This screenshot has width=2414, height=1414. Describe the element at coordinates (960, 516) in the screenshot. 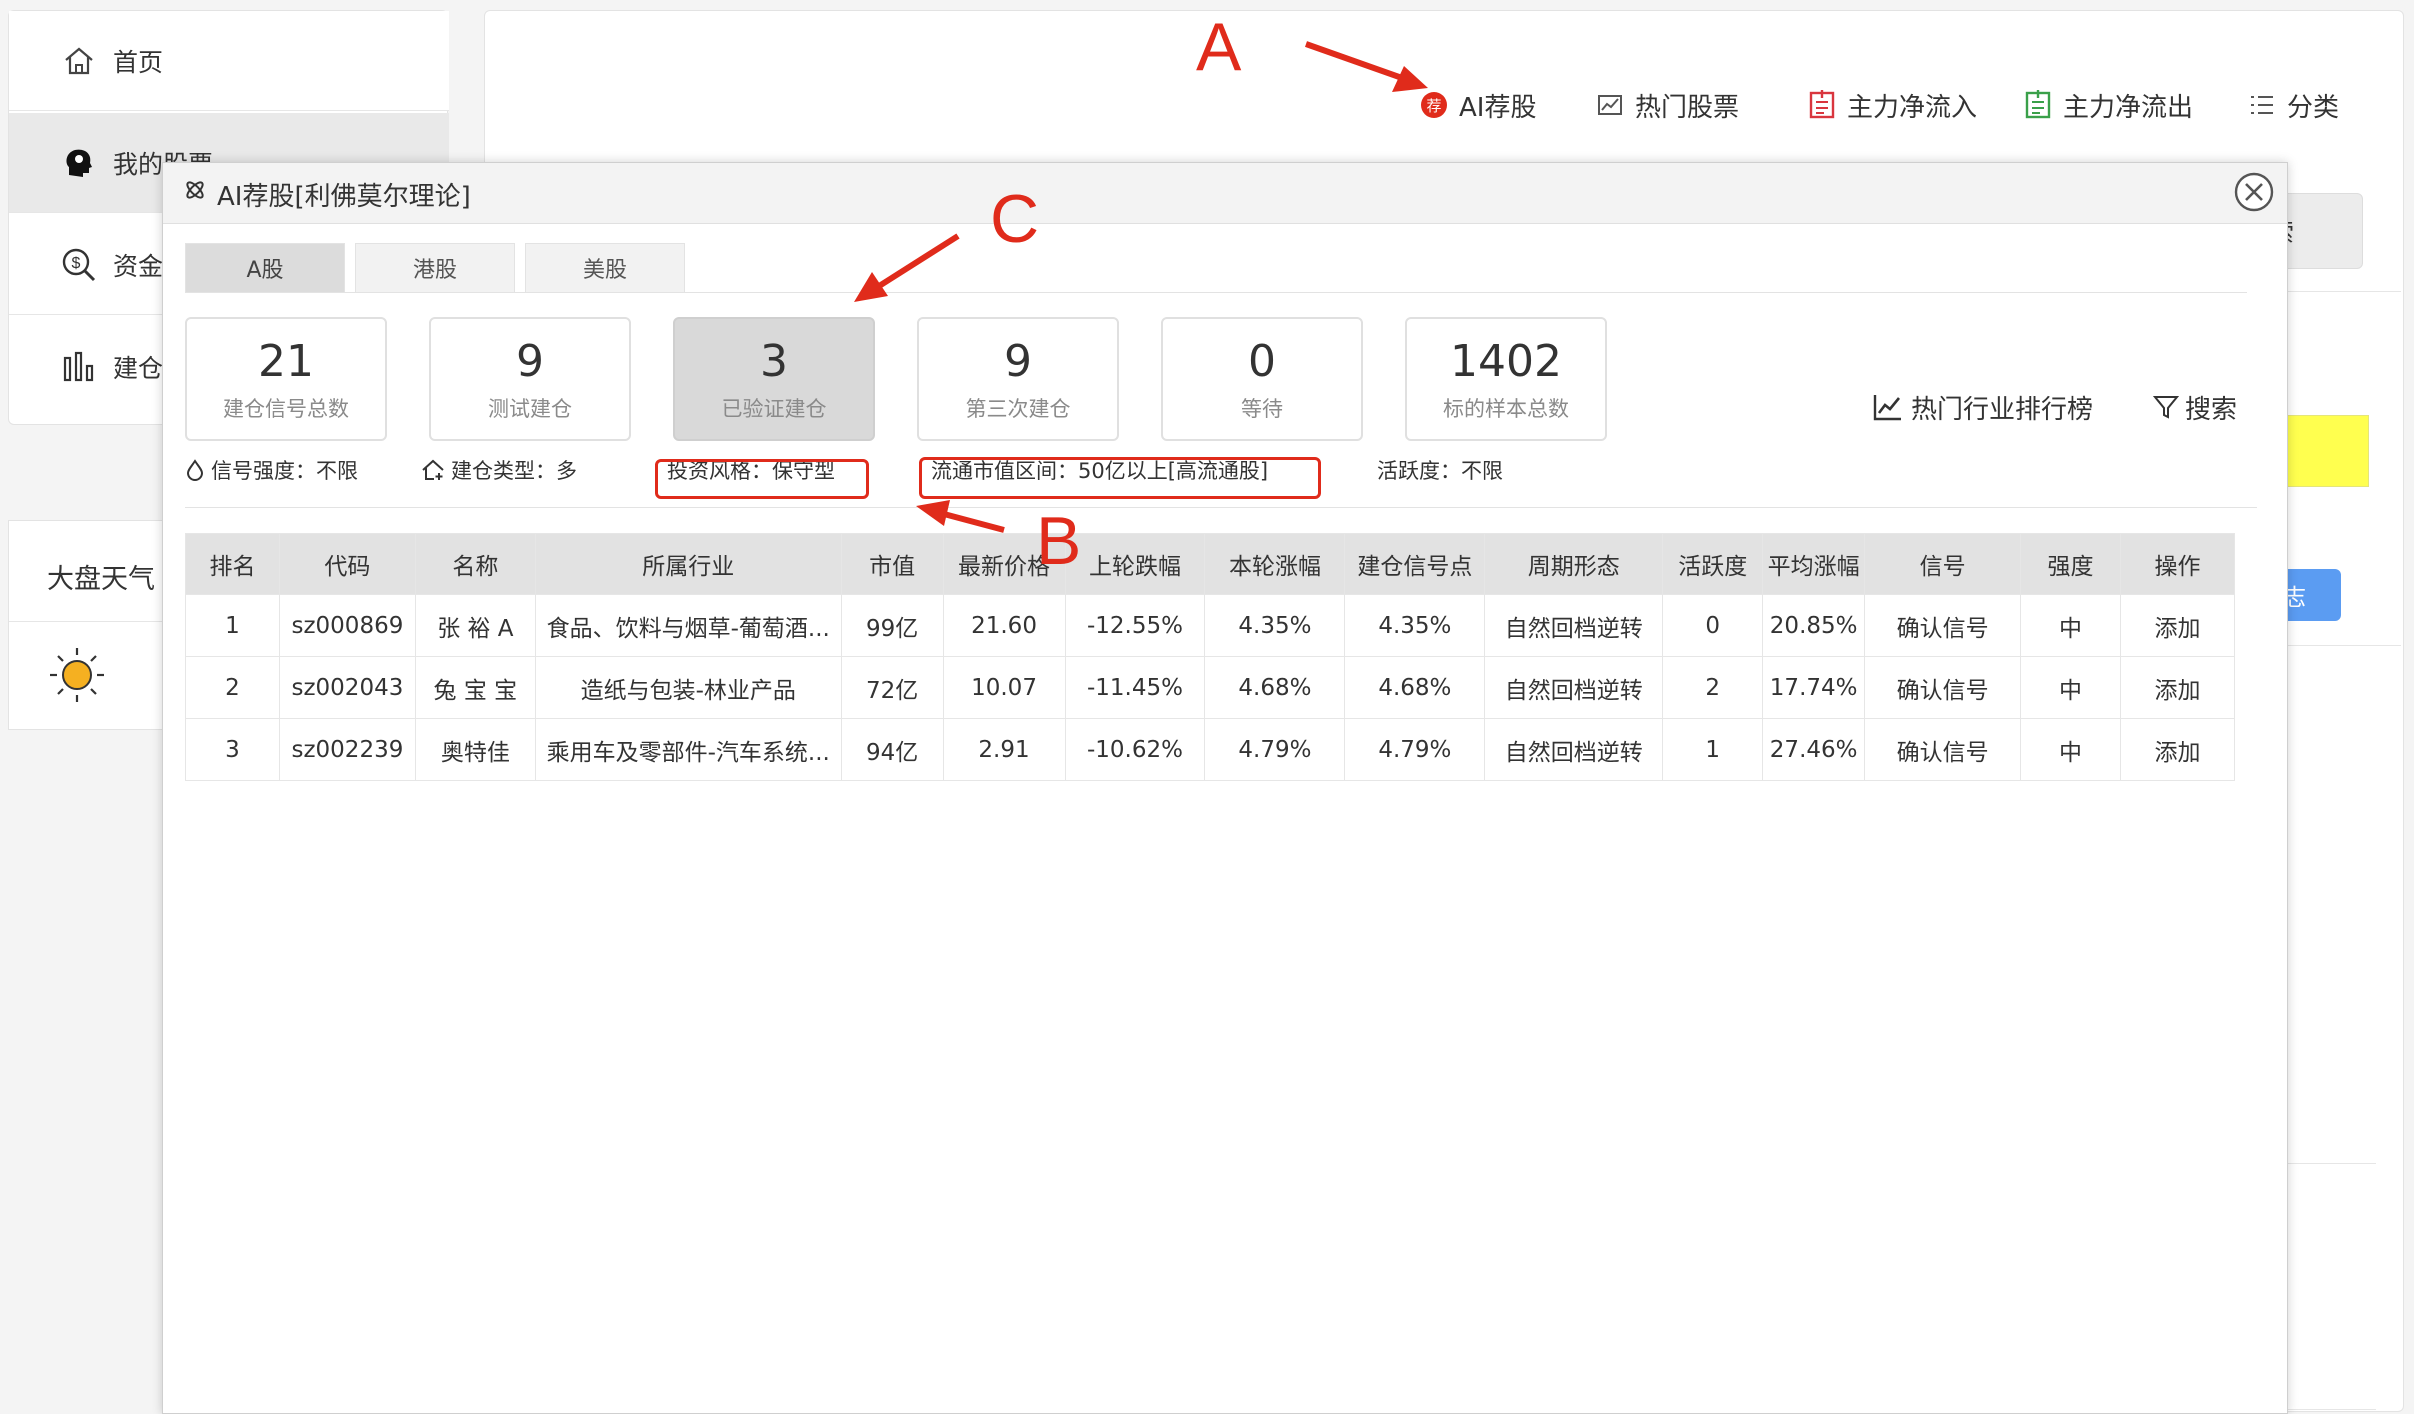

I see `arrow-b` at that location.